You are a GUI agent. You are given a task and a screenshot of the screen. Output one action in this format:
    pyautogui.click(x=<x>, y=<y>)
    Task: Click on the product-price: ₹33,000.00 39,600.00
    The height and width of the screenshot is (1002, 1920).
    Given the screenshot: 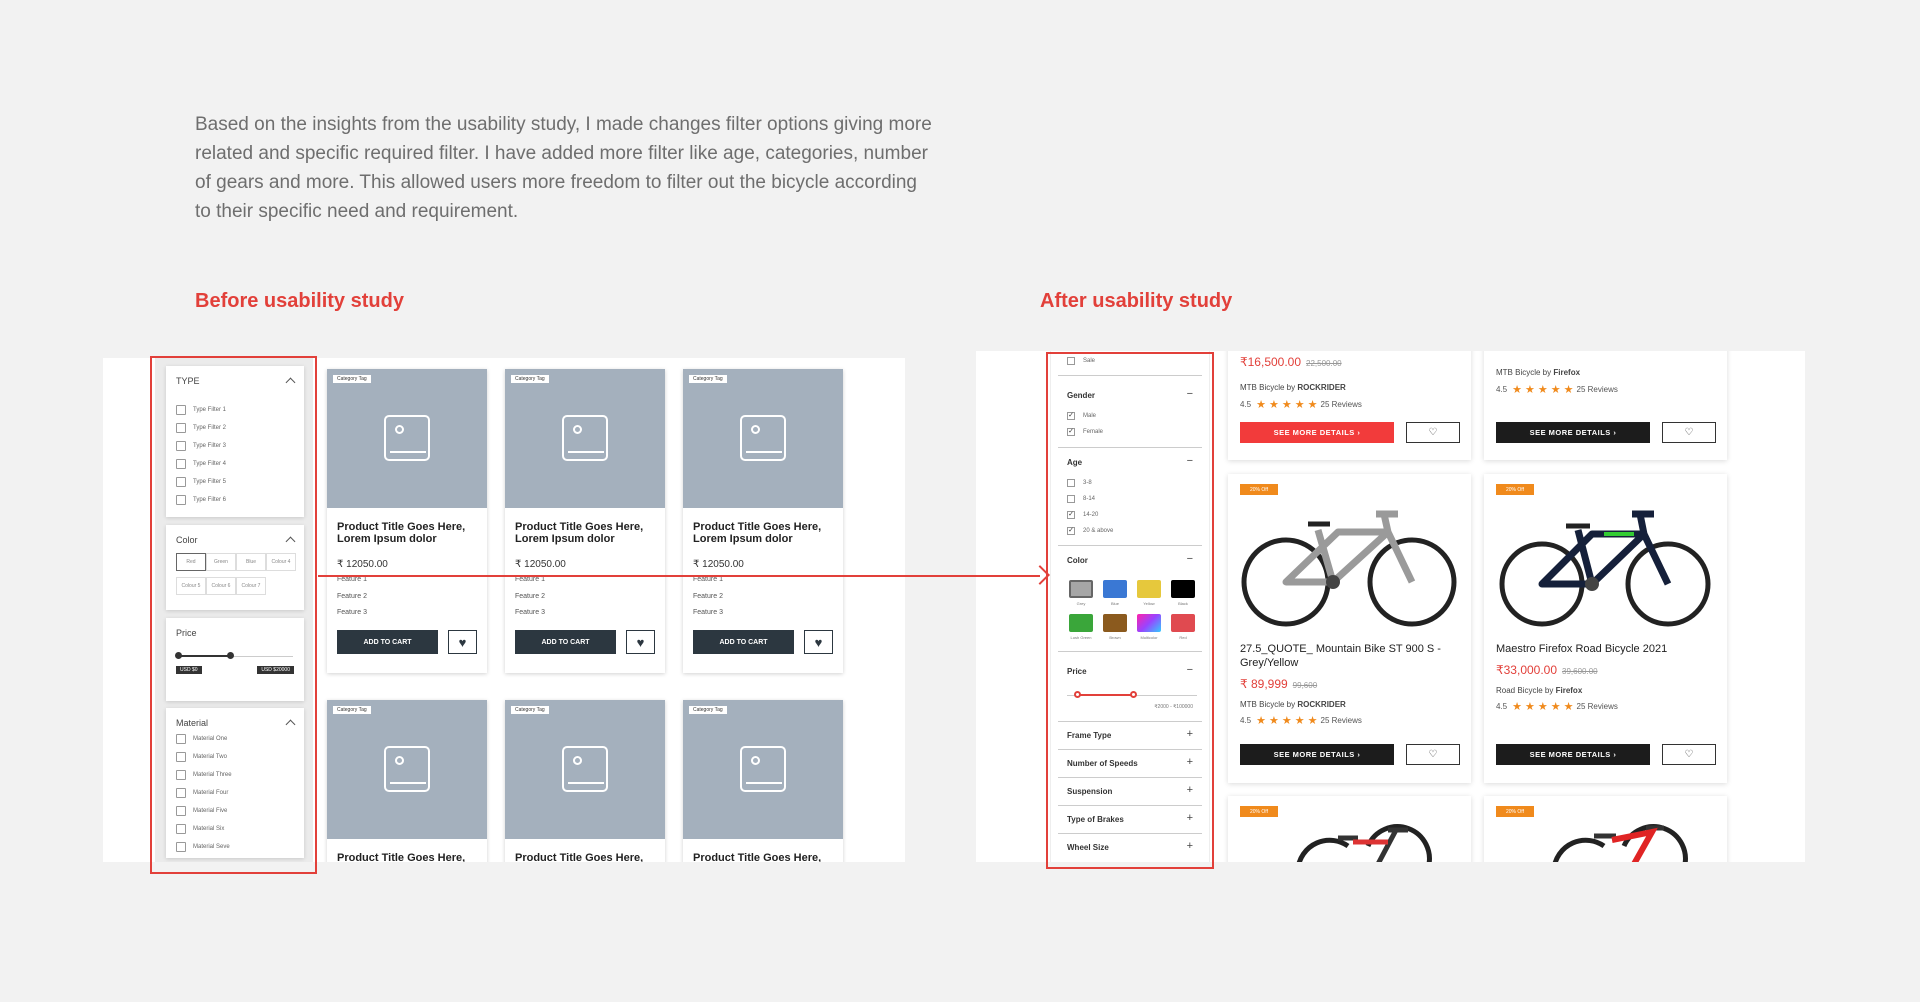 What is the action you would take?
    pyautogui.click(x=1547, y=670)
    